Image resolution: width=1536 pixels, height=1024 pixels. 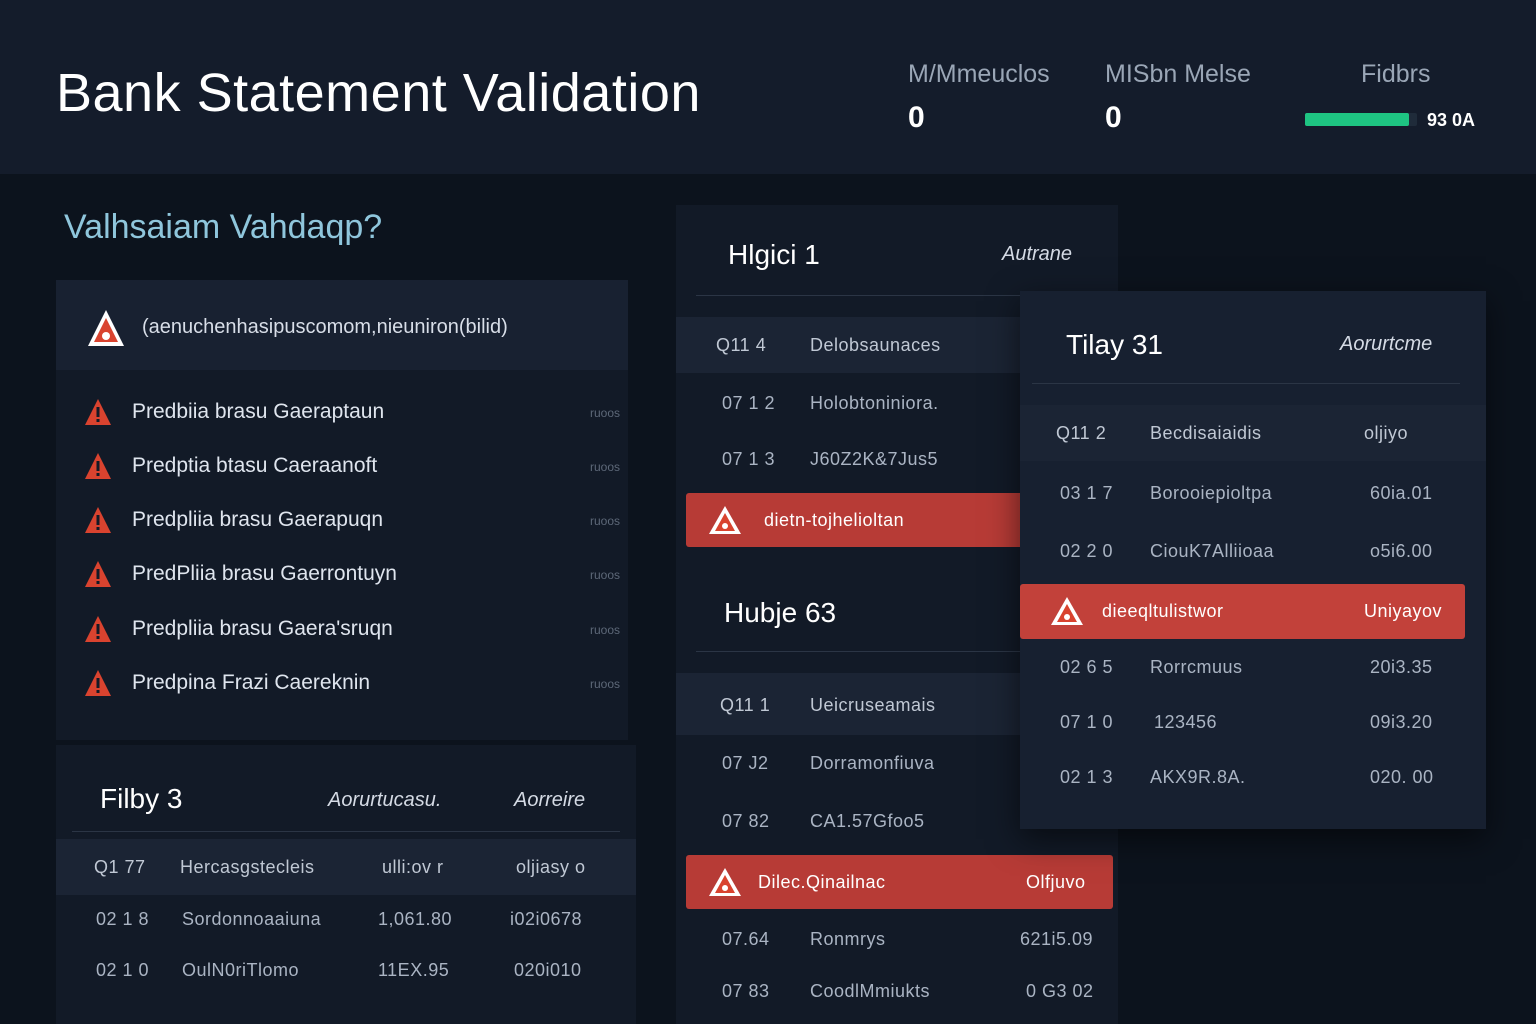 I want to click on cell-amount: 60ia.01, so click(x=1401, y=493).